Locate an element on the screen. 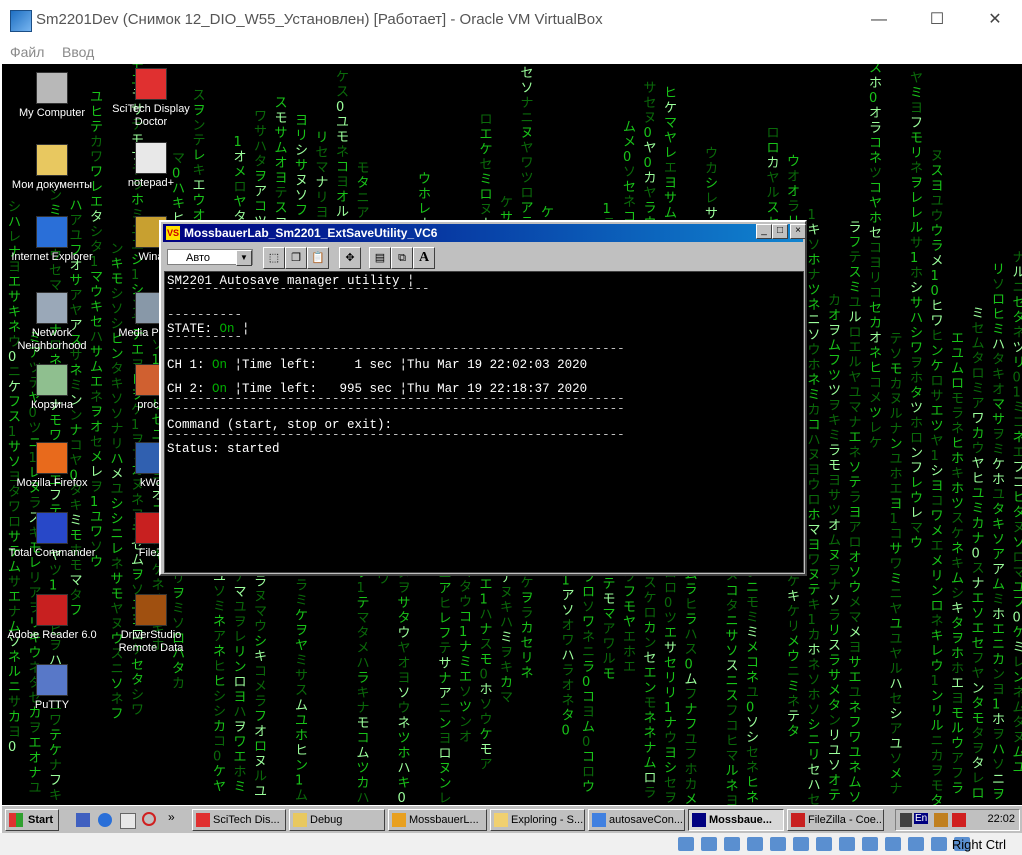 This screenshot has height=855, width=1022. language-indicator: En is located at coordinates (921, 818).